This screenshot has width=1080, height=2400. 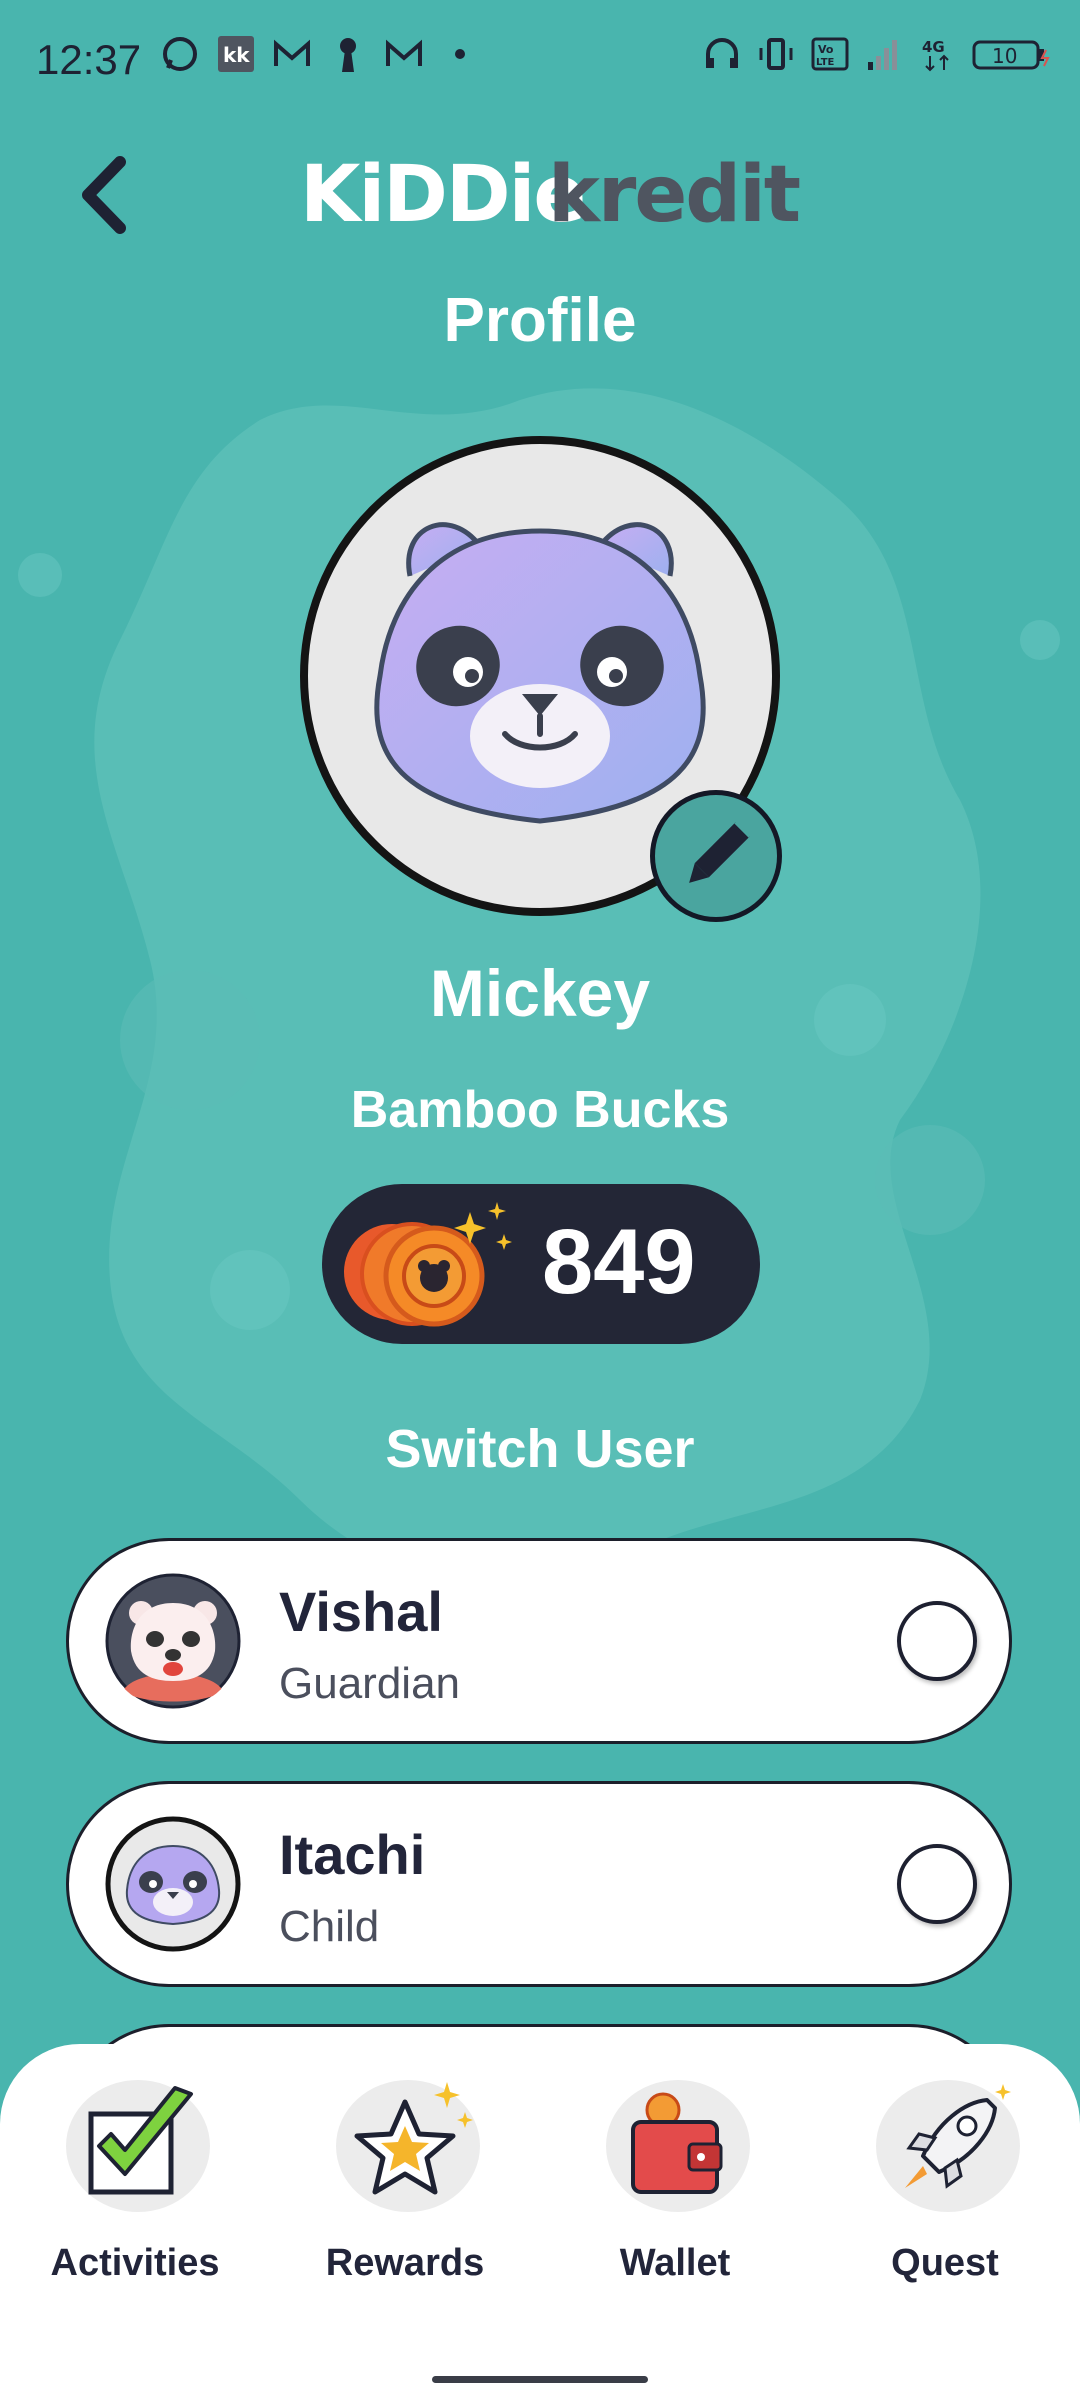 What do you see at coordinates (348, 55) in the screenshot?
I see `keyhole-icon` at bounding box center [348, 55].